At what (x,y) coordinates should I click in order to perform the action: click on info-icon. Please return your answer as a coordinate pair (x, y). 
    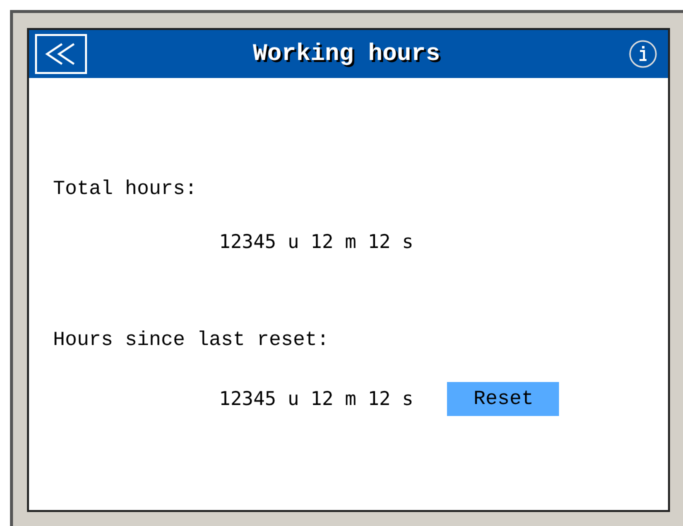
    Looking at the image, I should click on (643, 54).